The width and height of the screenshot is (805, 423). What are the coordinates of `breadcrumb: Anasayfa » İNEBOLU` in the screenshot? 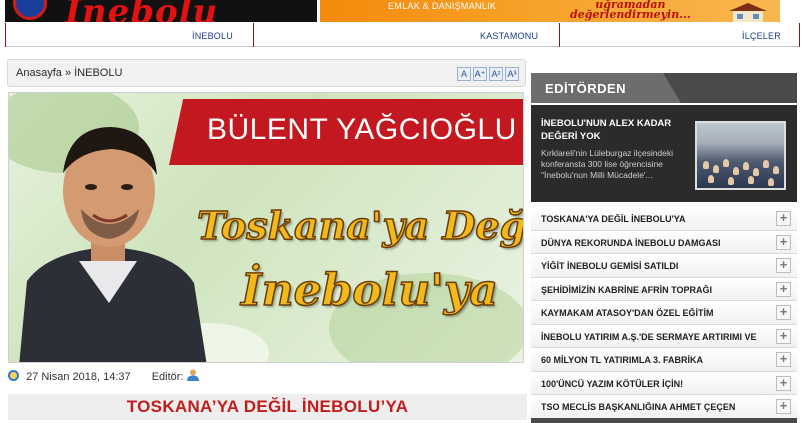 It's located at (69, 73).